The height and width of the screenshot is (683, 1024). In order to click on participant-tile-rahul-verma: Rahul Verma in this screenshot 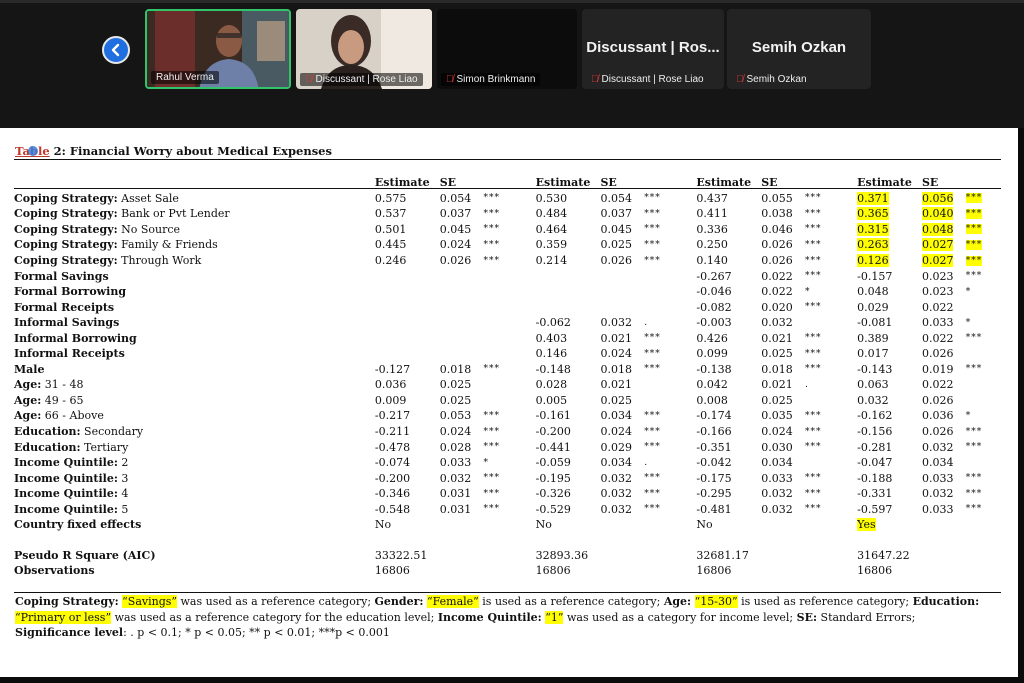, I will do `click(218, 49)`.